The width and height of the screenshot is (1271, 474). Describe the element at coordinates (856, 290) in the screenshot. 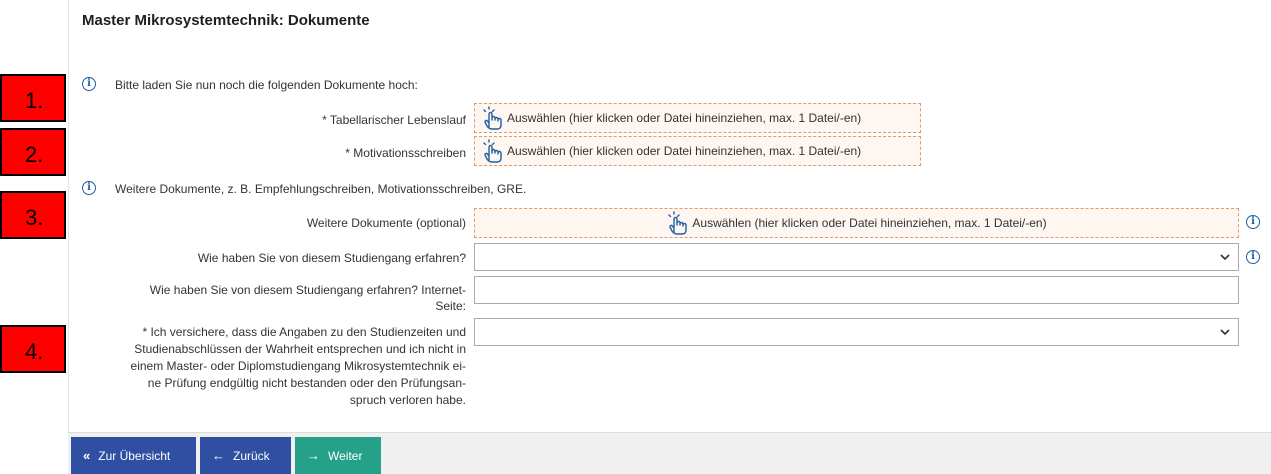

I see `source-website-input` at that location.